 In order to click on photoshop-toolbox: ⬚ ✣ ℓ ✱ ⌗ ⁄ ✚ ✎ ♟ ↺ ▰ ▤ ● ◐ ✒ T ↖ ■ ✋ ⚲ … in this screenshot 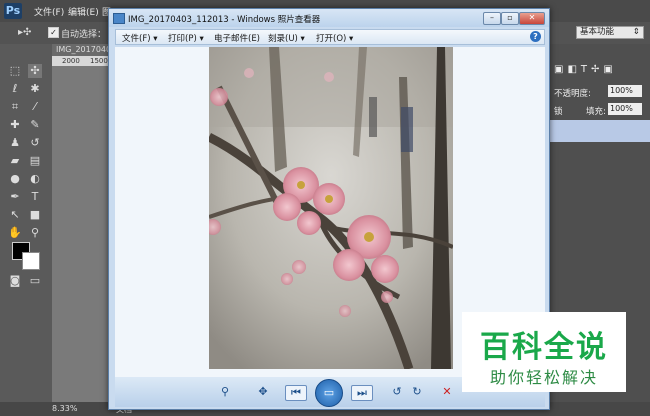, I will do `click(26, 230)`.